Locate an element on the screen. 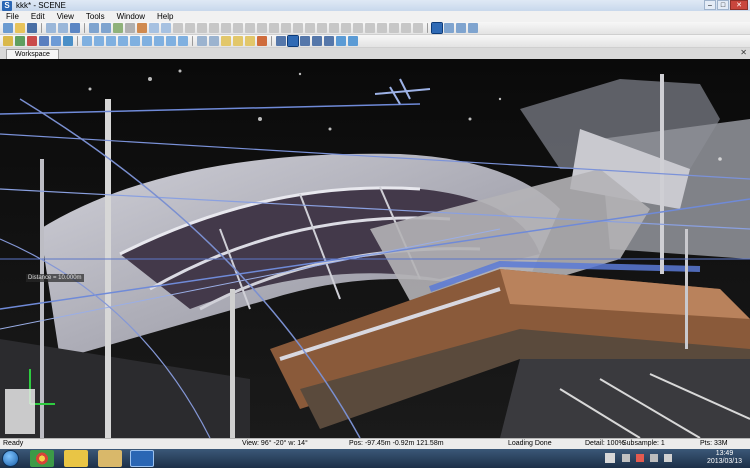  delete-points-icon is located at coordinates (274, 28).